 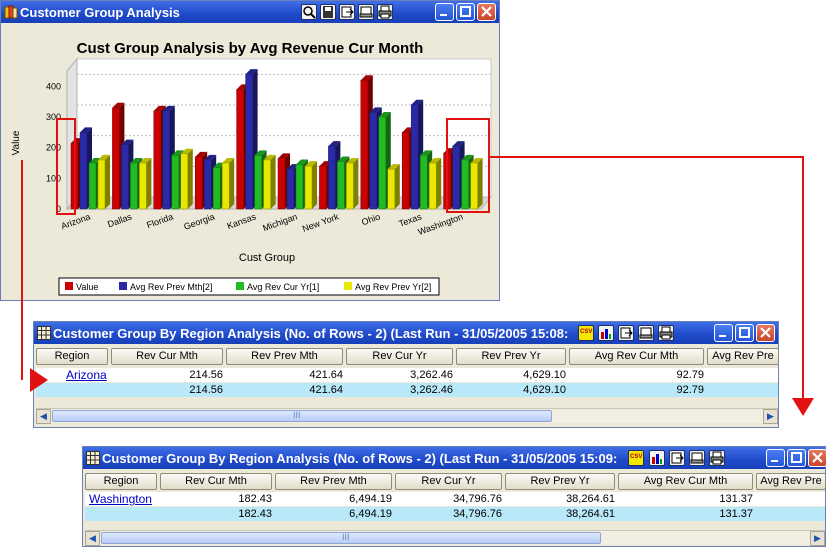 I want to click on arrow-head-washington-icon, so click(x=803, y=407).